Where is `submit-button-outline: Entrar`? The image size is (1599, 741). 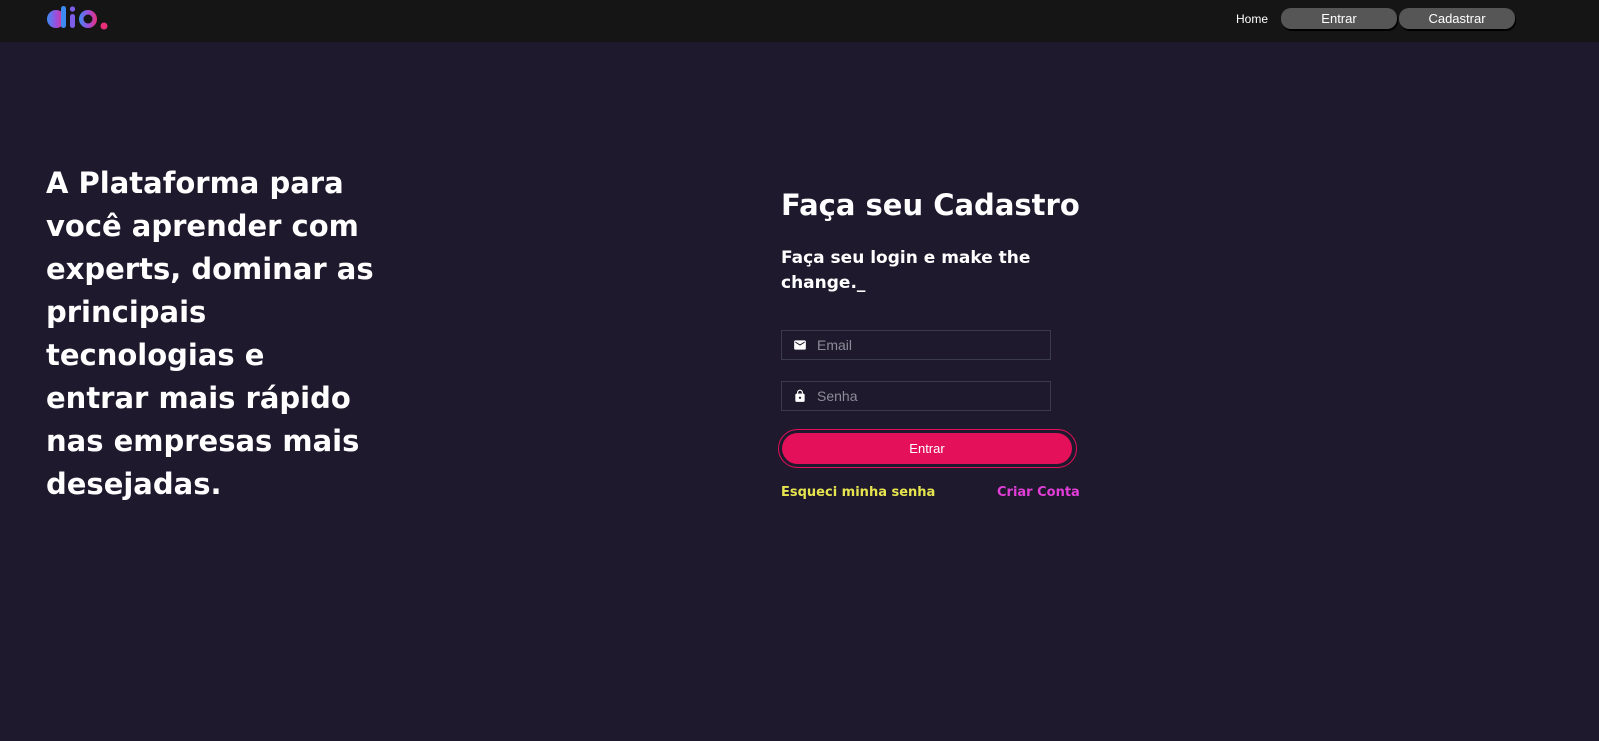
submit-button-outline: Entrar is located at coordinates (927, 448).